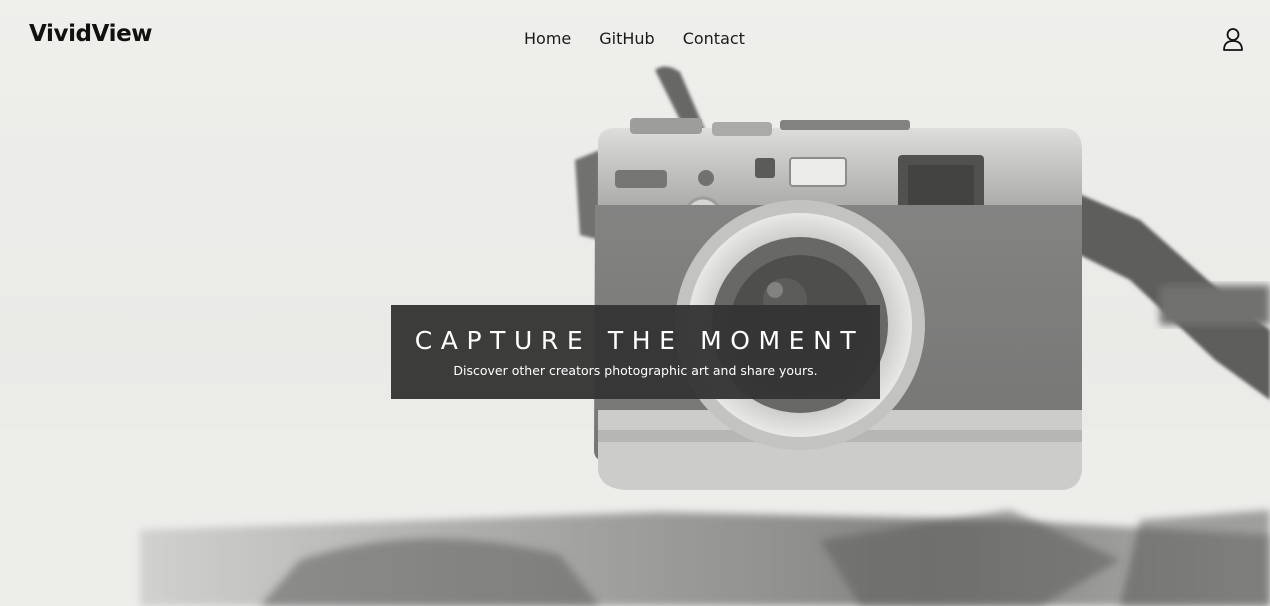  I want to click on top-navbar: VividView Home GitHub Contact, so click(635, 40).